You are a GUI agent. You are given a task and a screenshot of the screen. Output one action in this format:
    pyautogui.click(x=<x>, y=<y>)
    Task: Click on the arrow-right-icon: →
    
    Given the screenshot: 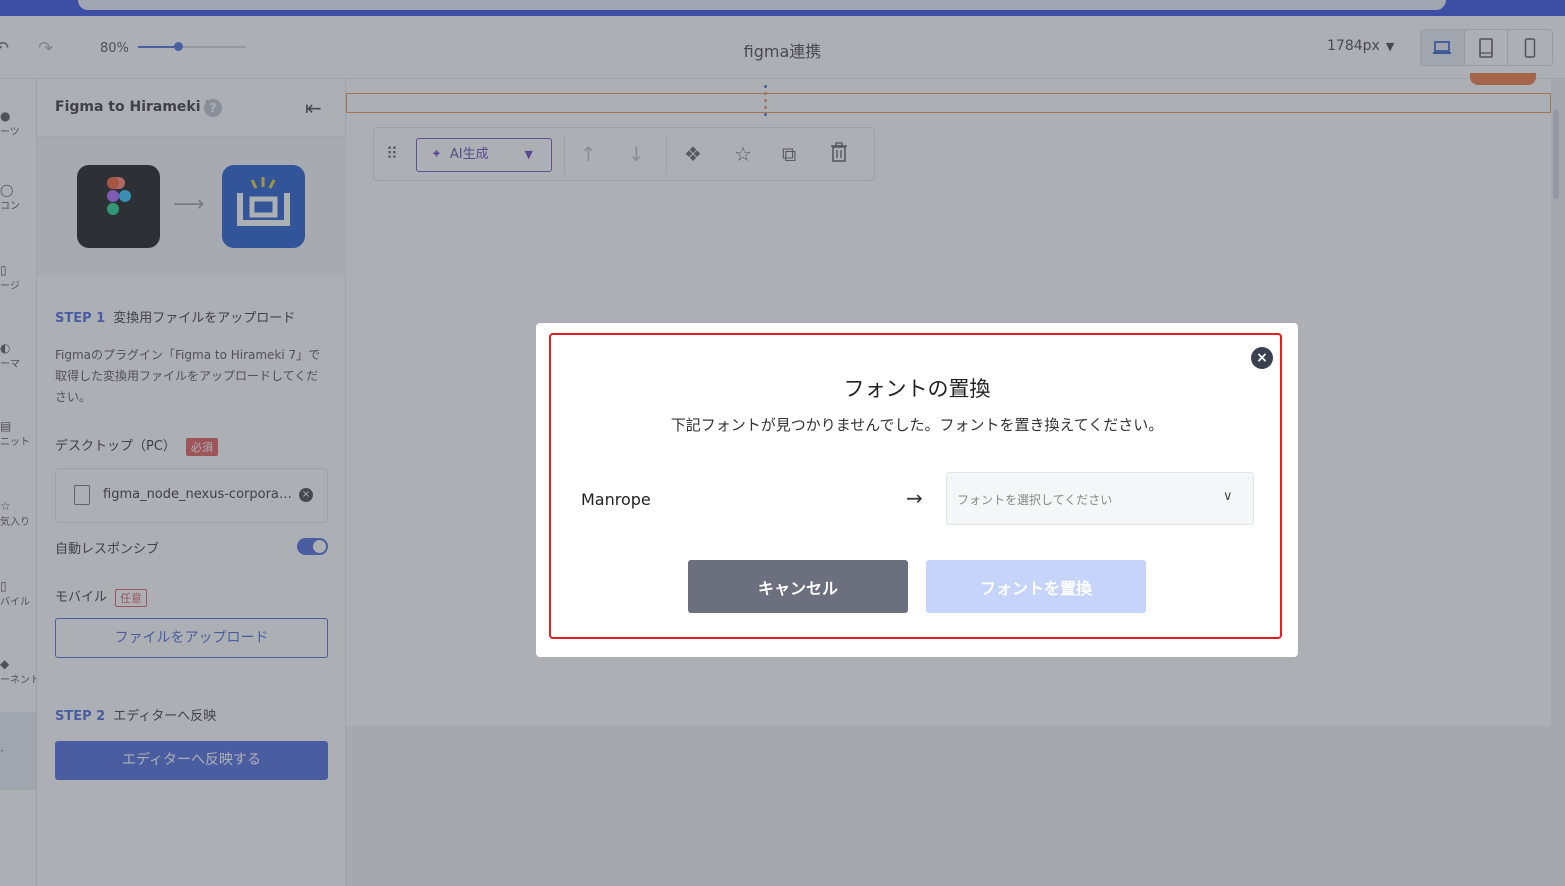 What is the action you would take?
    pyautogui.click(x=914, y=498)
    